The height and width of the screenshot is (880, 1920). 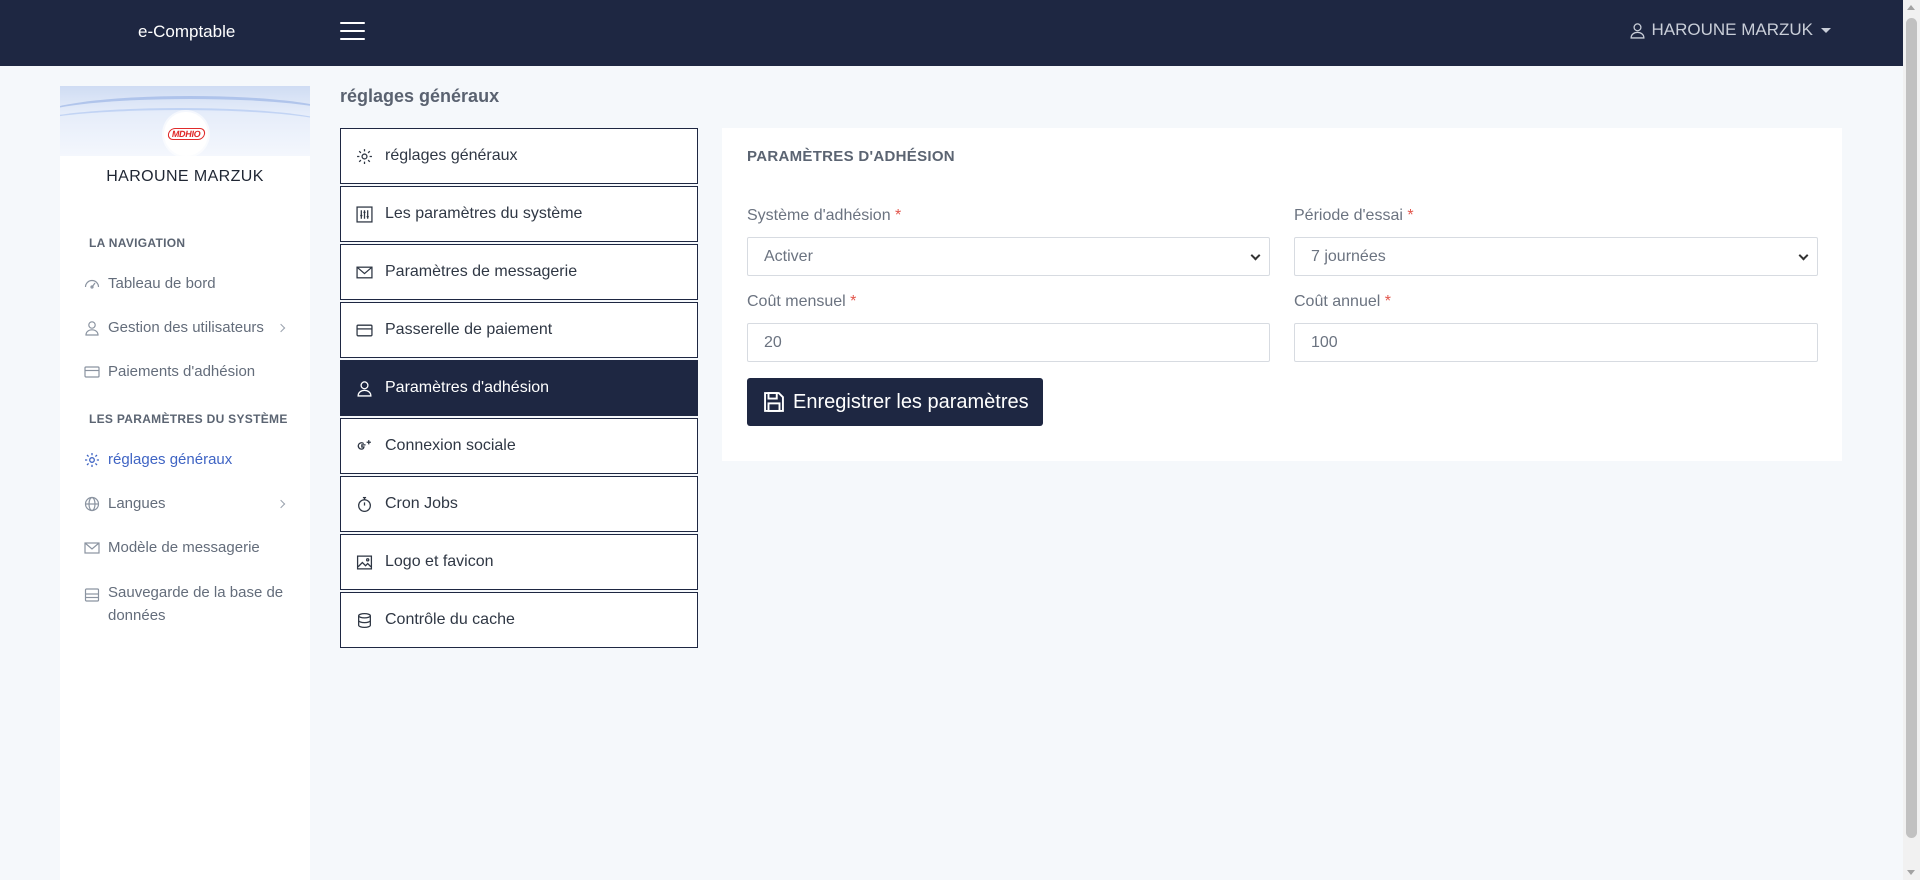 What do you see at coordinates (364, 562) in the screenshot?
I see `image-icon` at bounding box center [364, 562].